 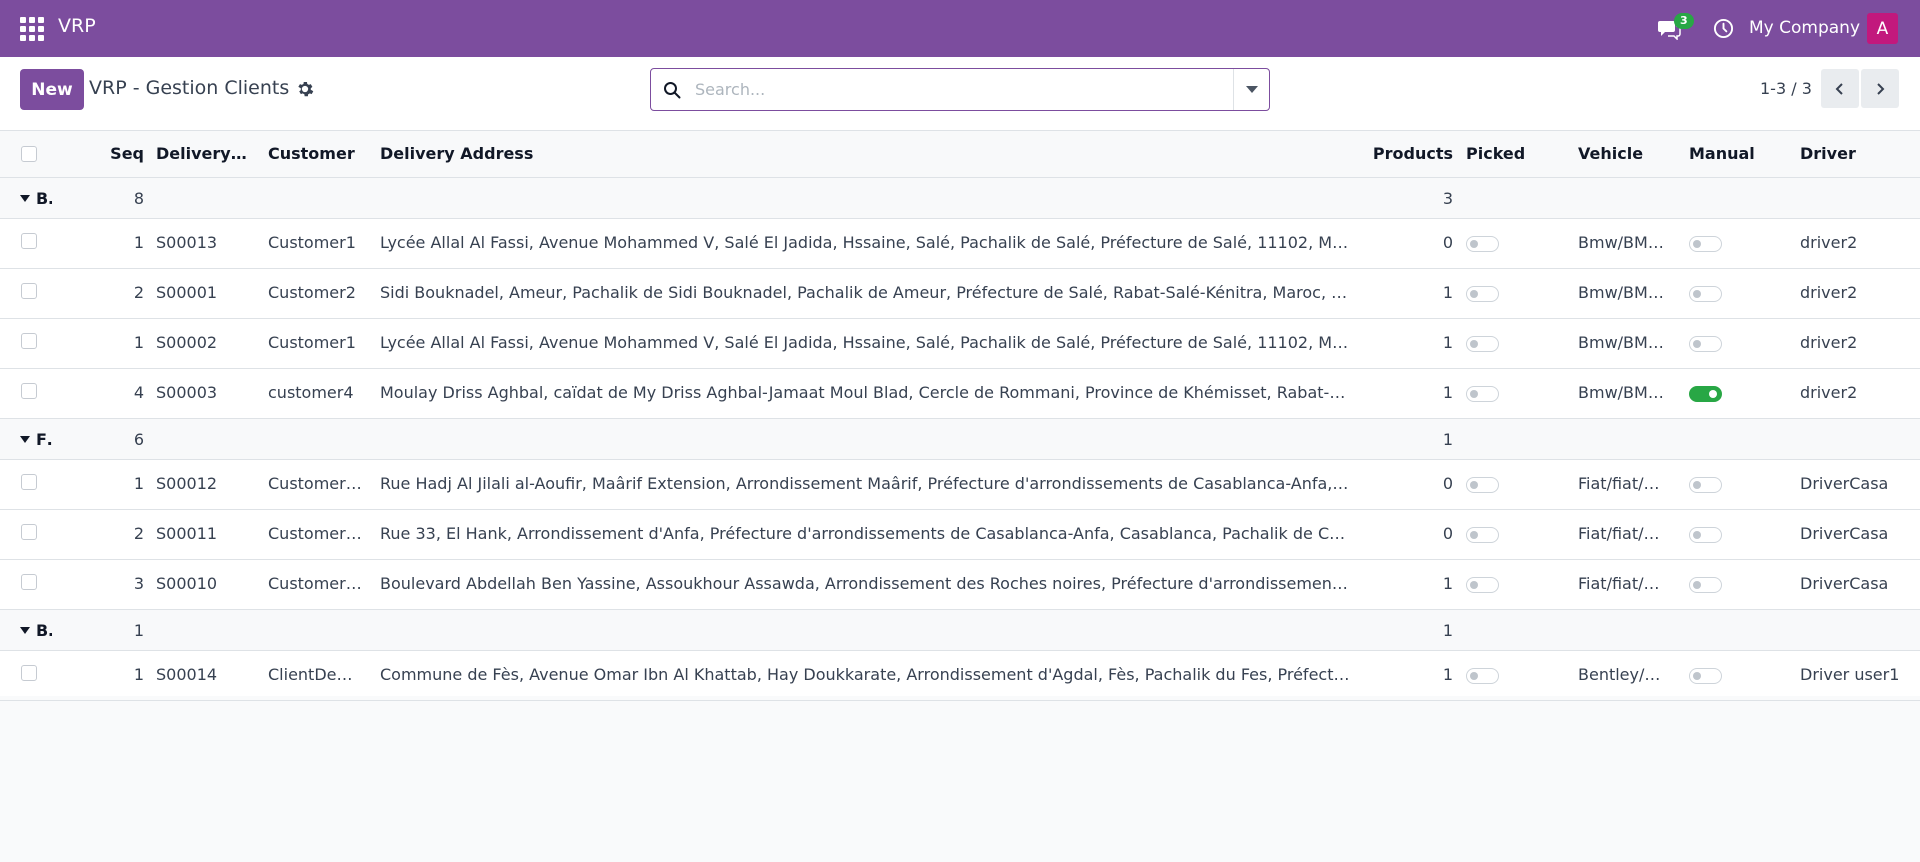 I want to click on search-bar, so click(x=960, y=89).